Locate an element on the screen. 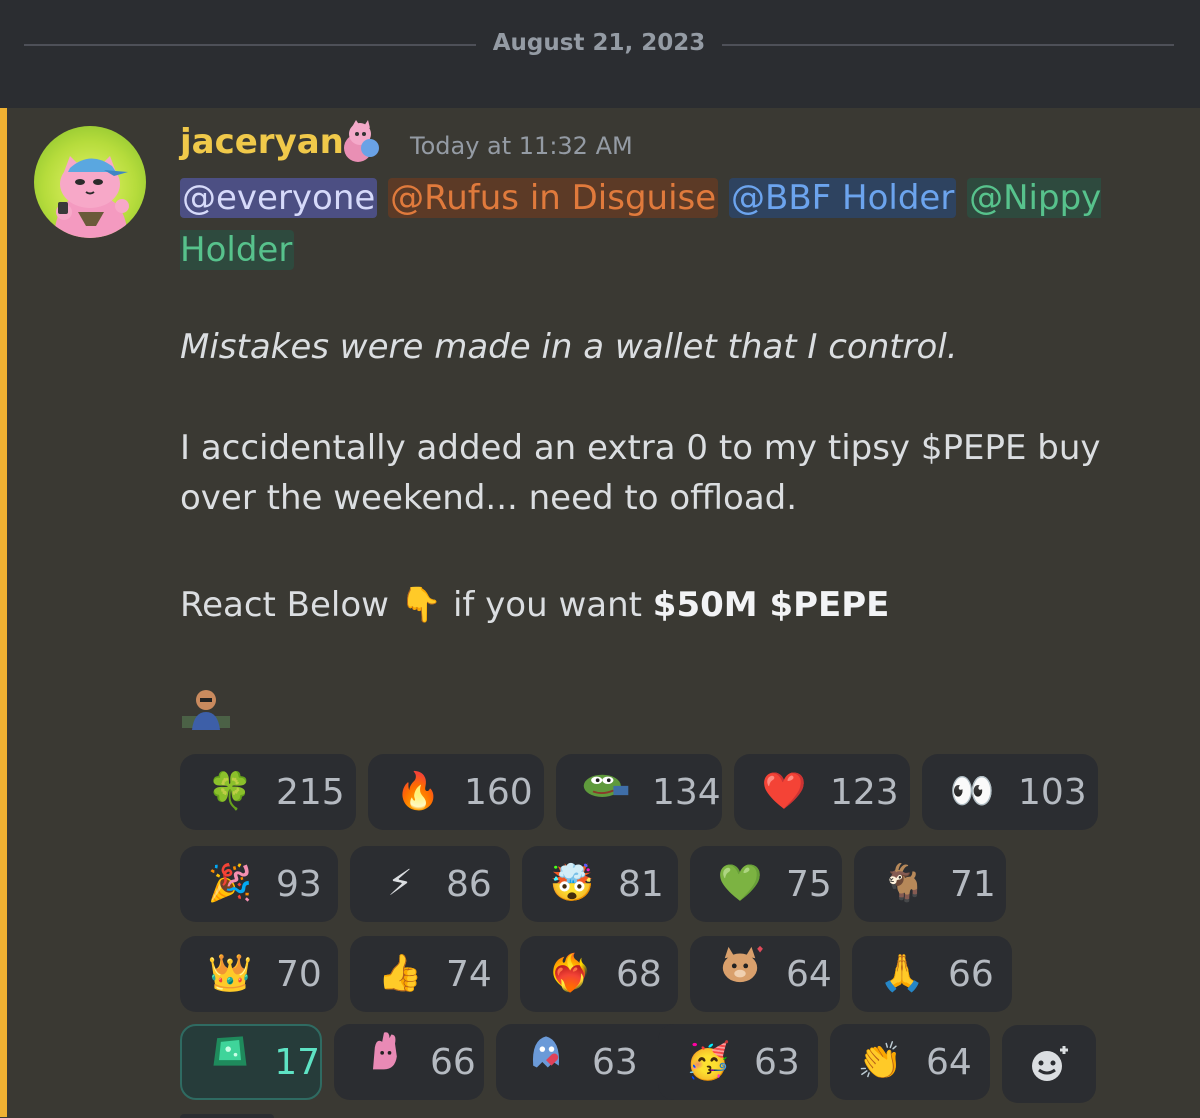 The width and height of the screenshot is (1200, 1118). lightning-icon: ⚡ is located at coordinates (400, 883).